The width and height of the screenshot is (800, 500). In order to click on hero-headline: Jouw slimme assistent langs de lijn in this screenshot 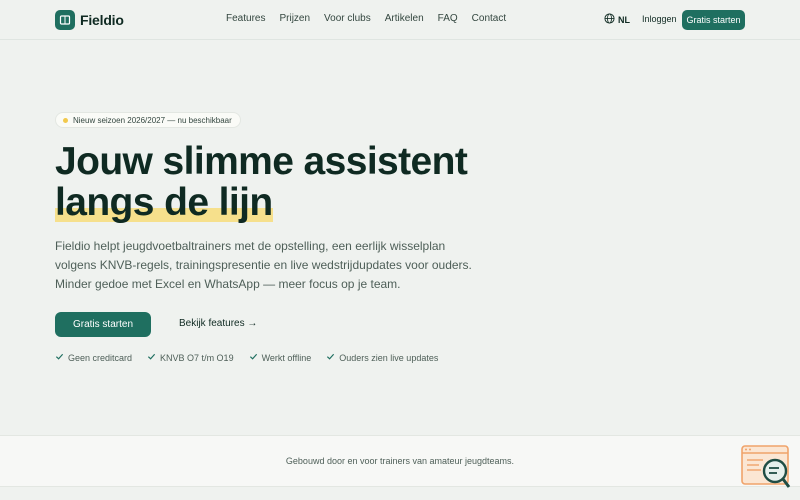, I will do `click(261, 181)`.